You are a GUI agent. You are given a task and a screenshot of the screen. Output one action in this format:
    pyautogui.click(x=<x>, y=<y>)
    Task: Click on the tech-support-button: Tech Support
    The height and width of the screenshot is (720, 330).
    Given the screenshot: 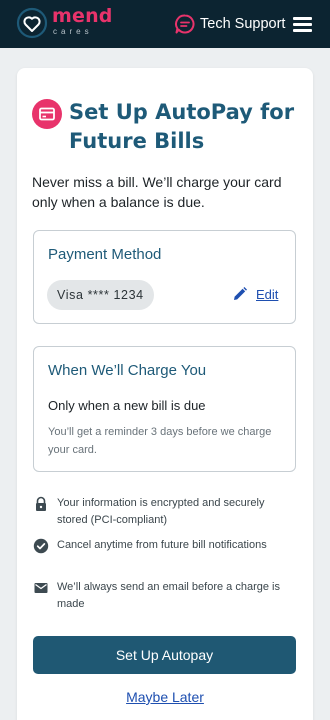 What is the action you would take?
    pyautogui.click(x=229, y=24)
    